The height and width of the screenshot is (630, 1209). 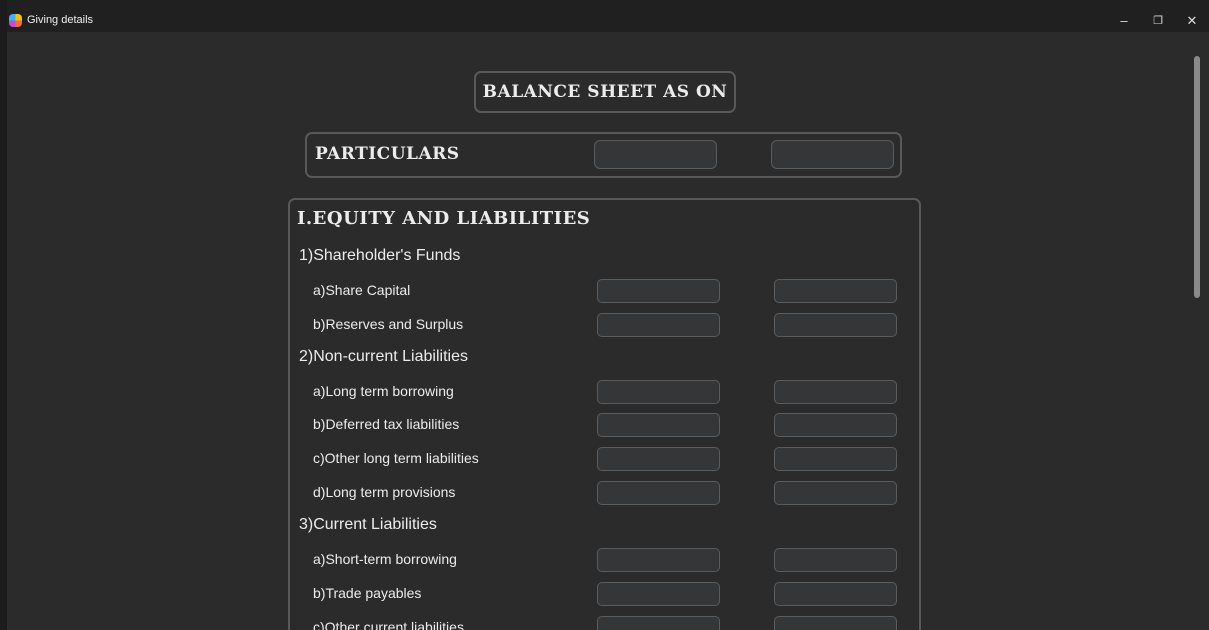 What do you see at coordinates (658, 459) in the screenshot?
I see `other-long-term-col1-input` at bounding box center [658, 459].